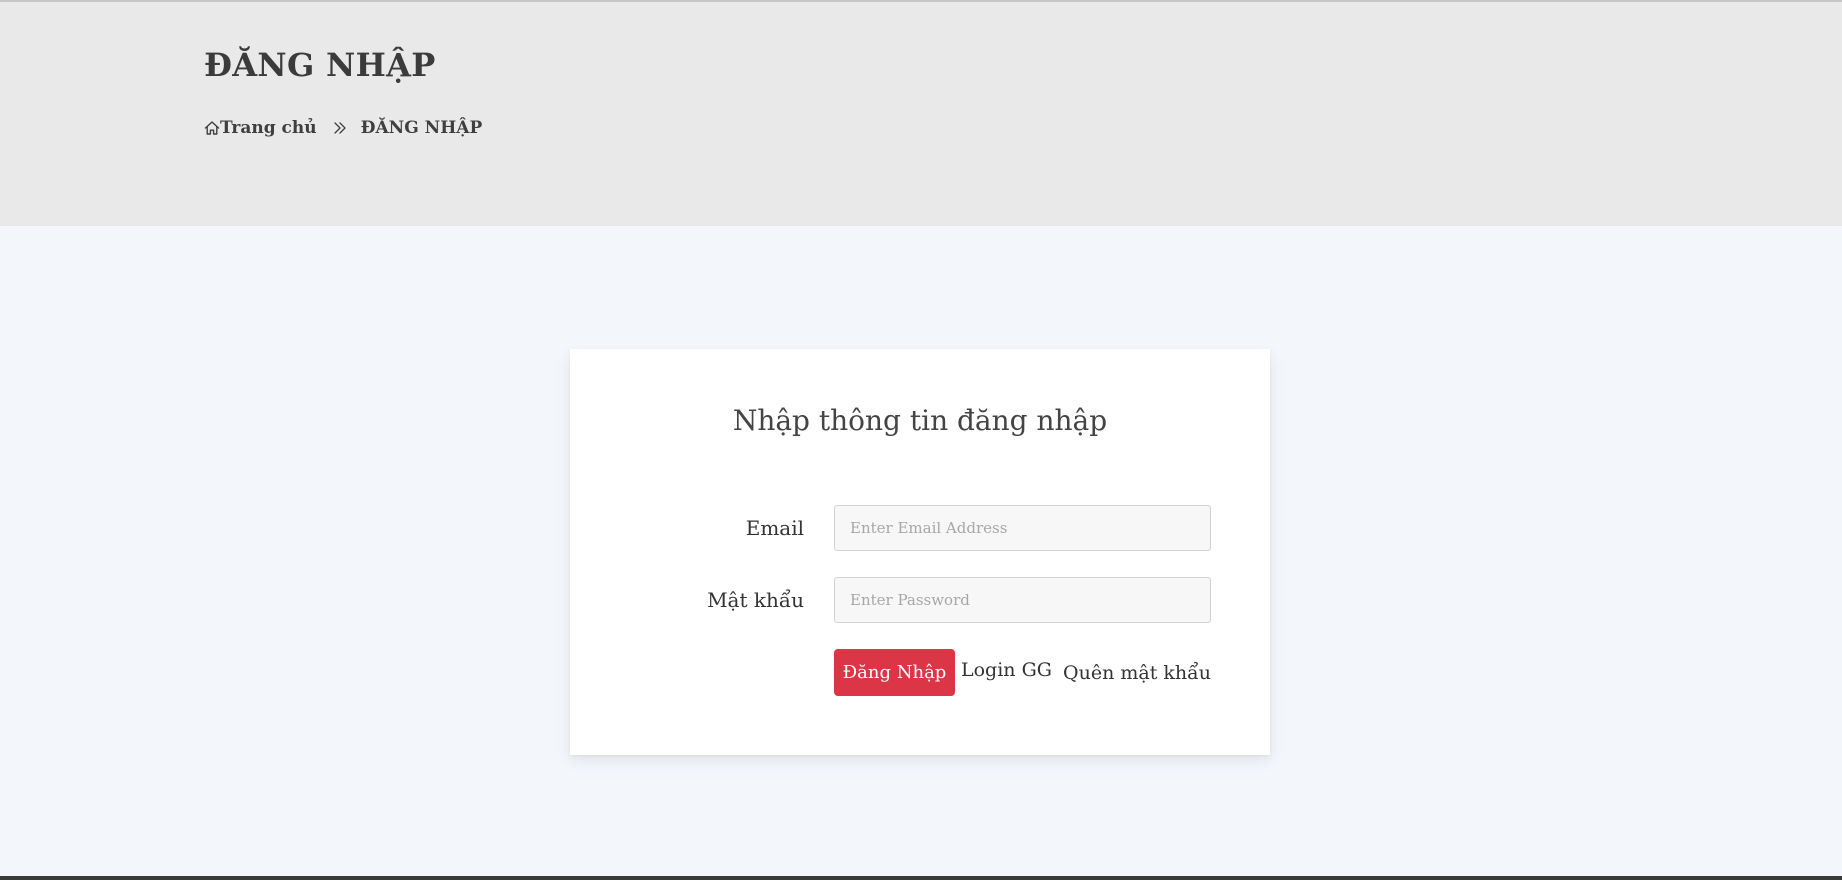 The width and height of the screenshot is (1842, 880). What do you see at coordinates (421, 128) in the screenshot?
I see `breadcrumb-current: ĐĂNG NHẬP` at bounding box center [421, 128].